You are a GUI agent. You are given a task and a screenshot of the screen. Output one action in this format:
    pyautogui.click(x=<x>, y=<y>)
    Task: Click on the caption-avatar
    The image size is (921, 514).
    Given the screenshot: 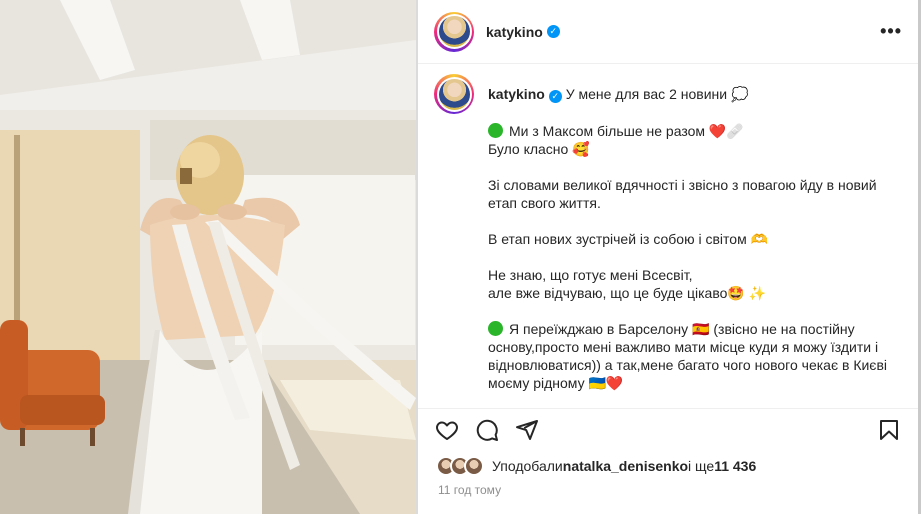 What is the action you would take?
    pyautogui.click(x=454, y=94)
    